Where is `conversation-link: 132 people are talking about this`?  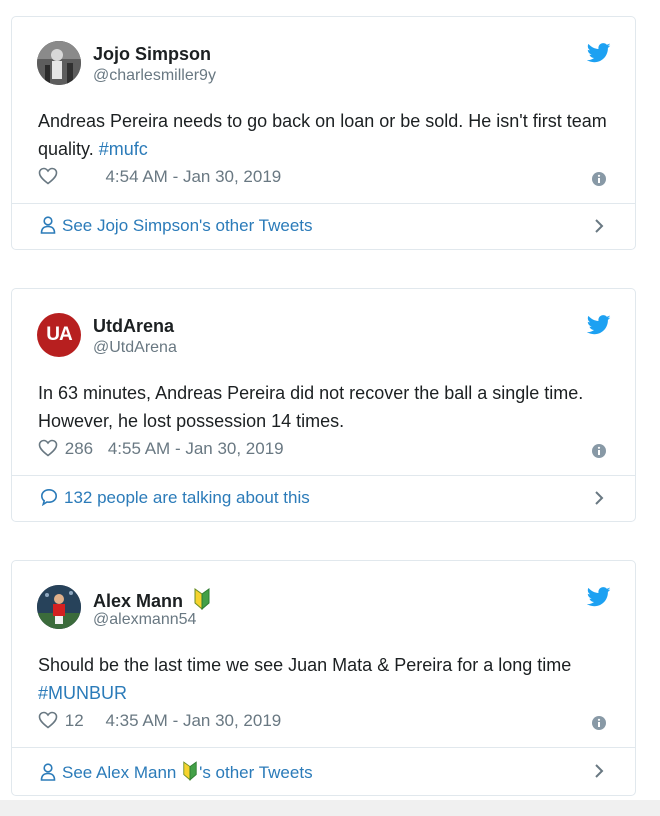 conversation-link: 132 people are talking about this is located at coordinates (175, 498).